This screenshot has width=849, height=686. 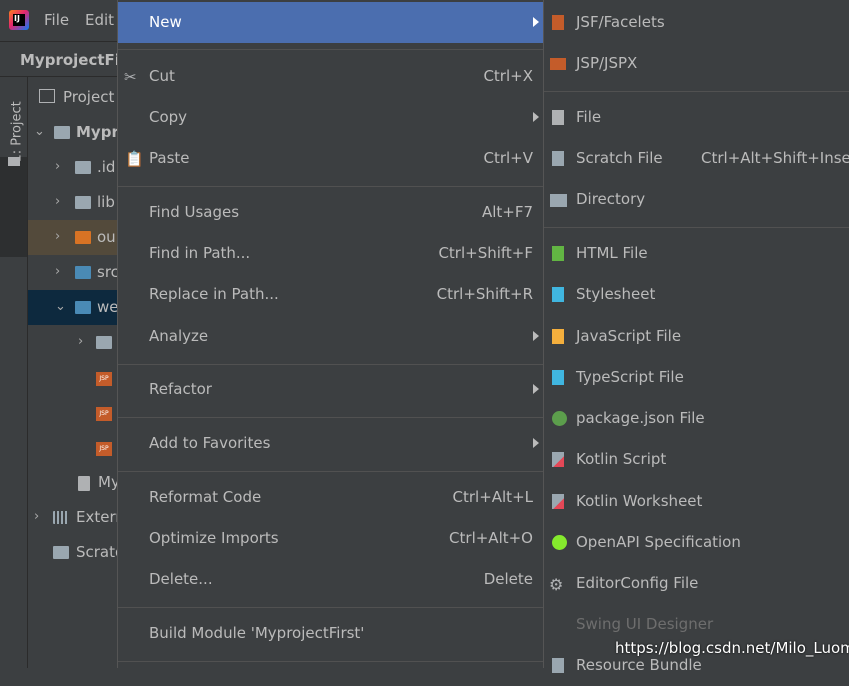 What do you see at coordinates (330, 212) in the screenshot?
I see `menu-item-find-usages: Find Usages Alt+F7` at bounding box center [330, 212].